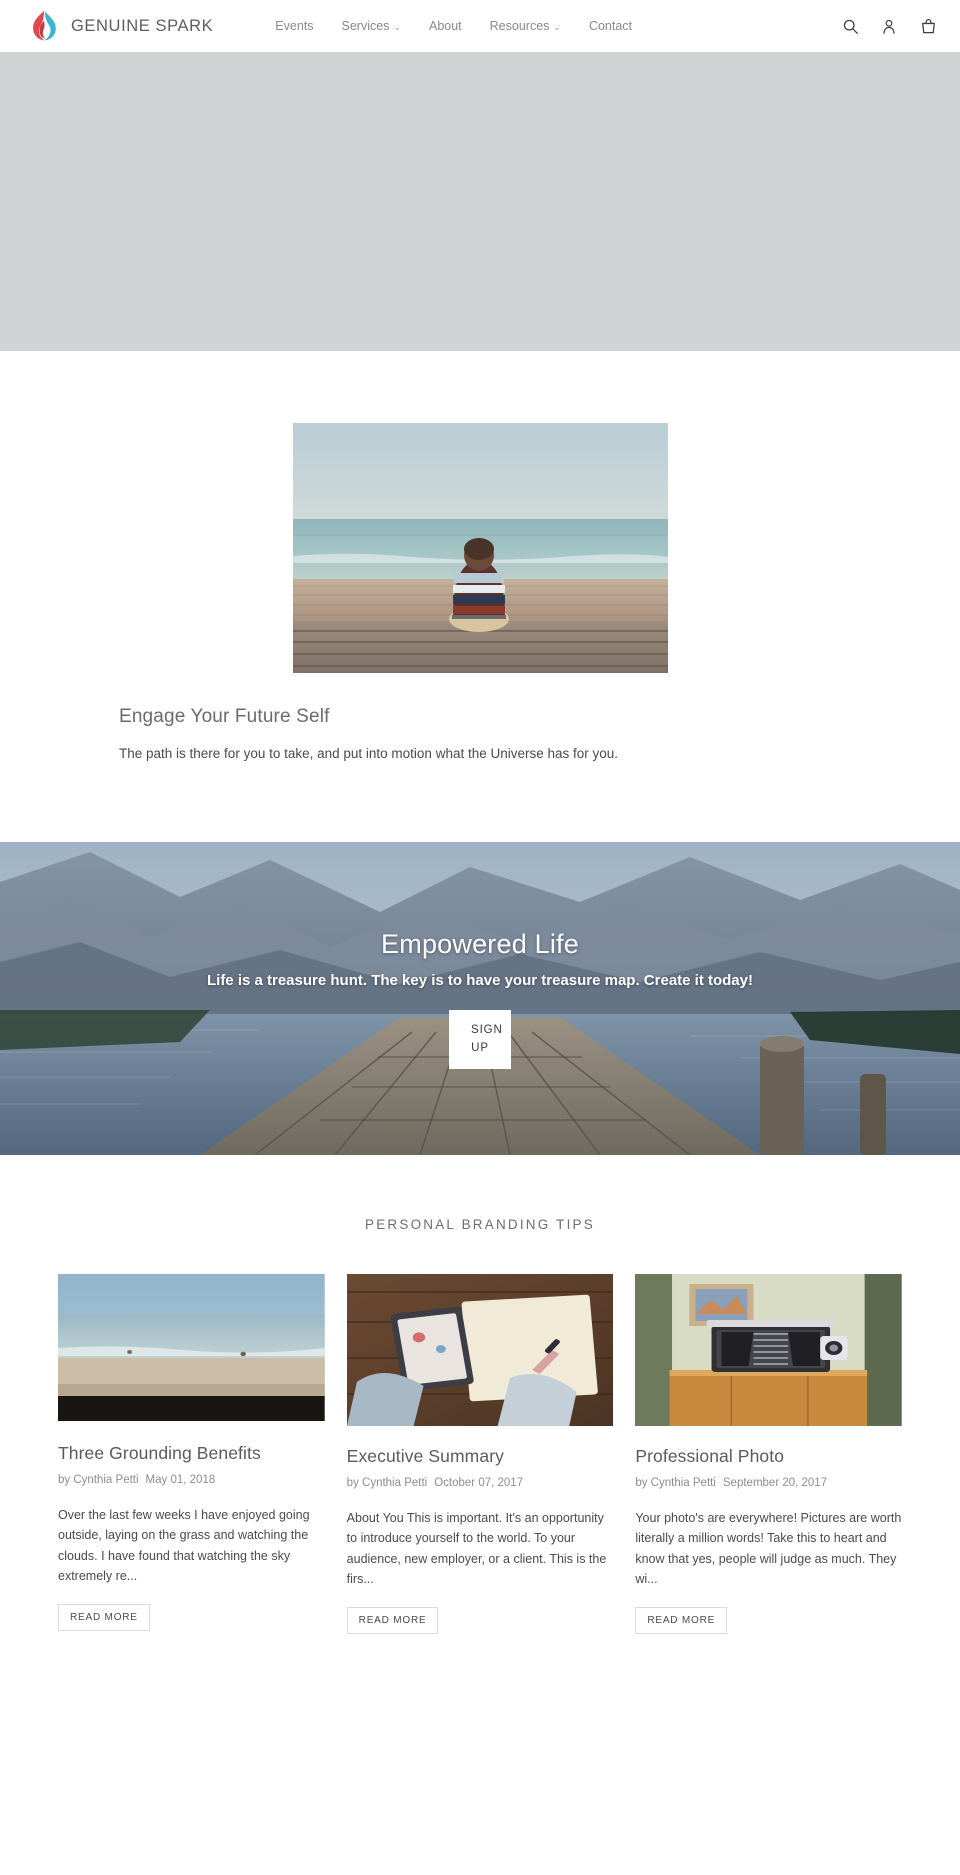 This screenshot has height=1875, width=960. I want to click on brand-name: GENUINE SPARK, so click(142, 25).